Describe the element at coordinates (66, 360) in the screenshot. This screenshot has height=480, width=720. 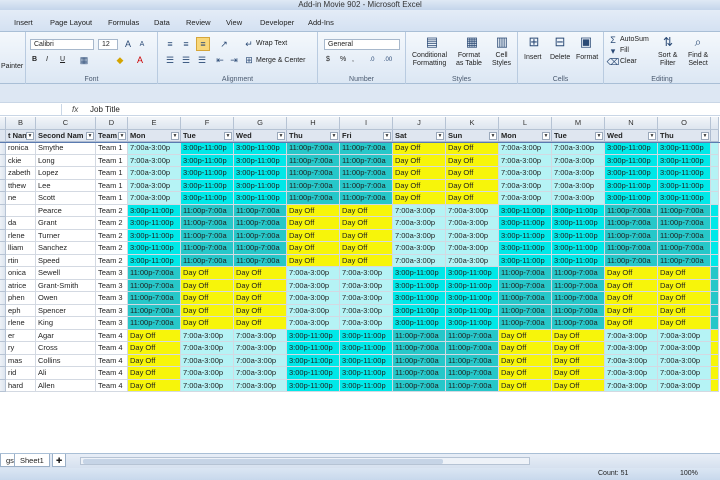
I see `second-name-cell: Collins` at that location.